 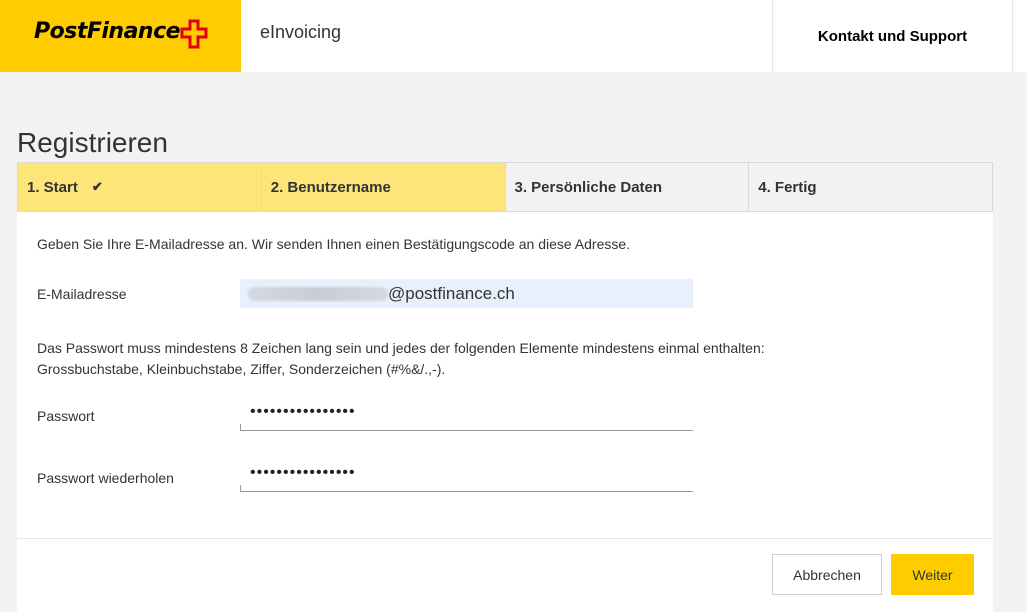 I want to click on next-button: Weiter, so click(x=932, y=574).